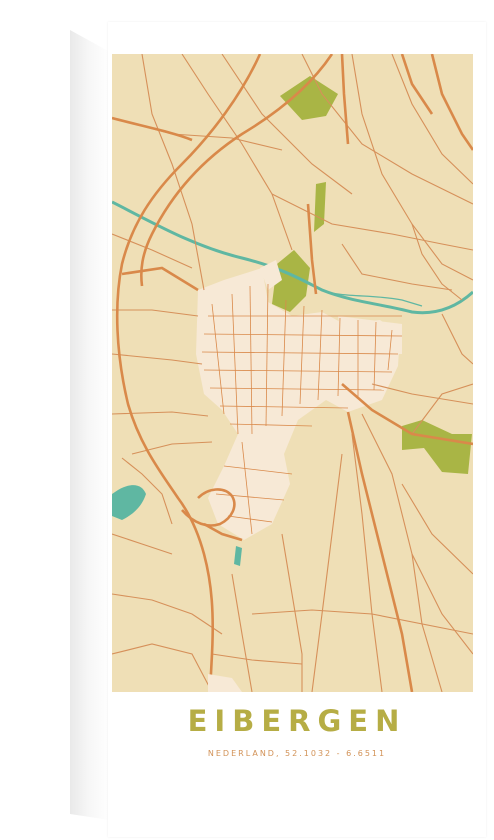 The height and width of the screenshot is (840, 494). What do you see at coordinates (90, 425) in the screenshot?
I see `canvas-side-edge` at bounding box center [90, 425].